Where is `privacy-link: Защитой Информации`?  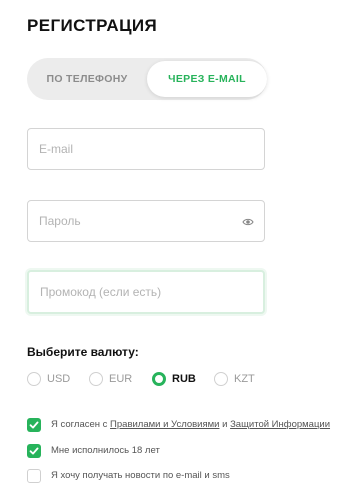 privacy-link: Защитой Информации is located at coordinates (280, 424).